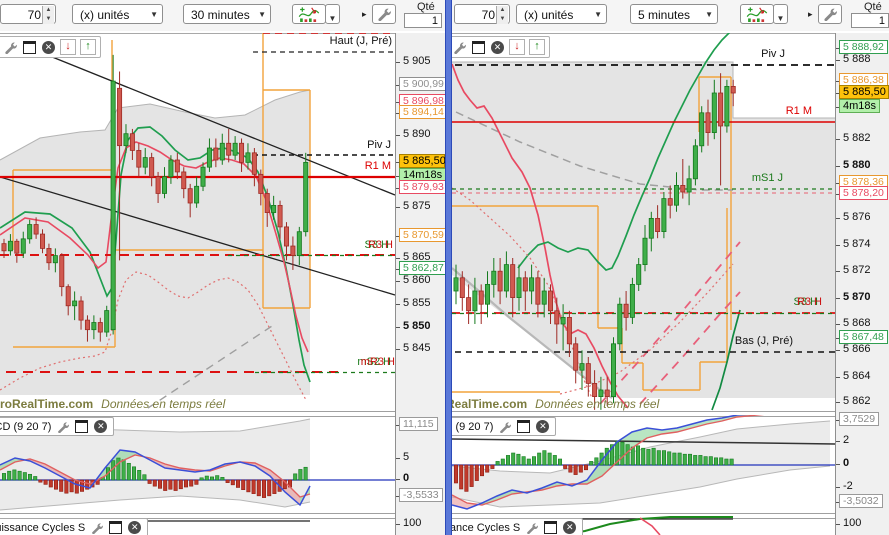  I want to click on chart-mini-toolbar: x ✕ ↓ ↑, so click(50, 47).